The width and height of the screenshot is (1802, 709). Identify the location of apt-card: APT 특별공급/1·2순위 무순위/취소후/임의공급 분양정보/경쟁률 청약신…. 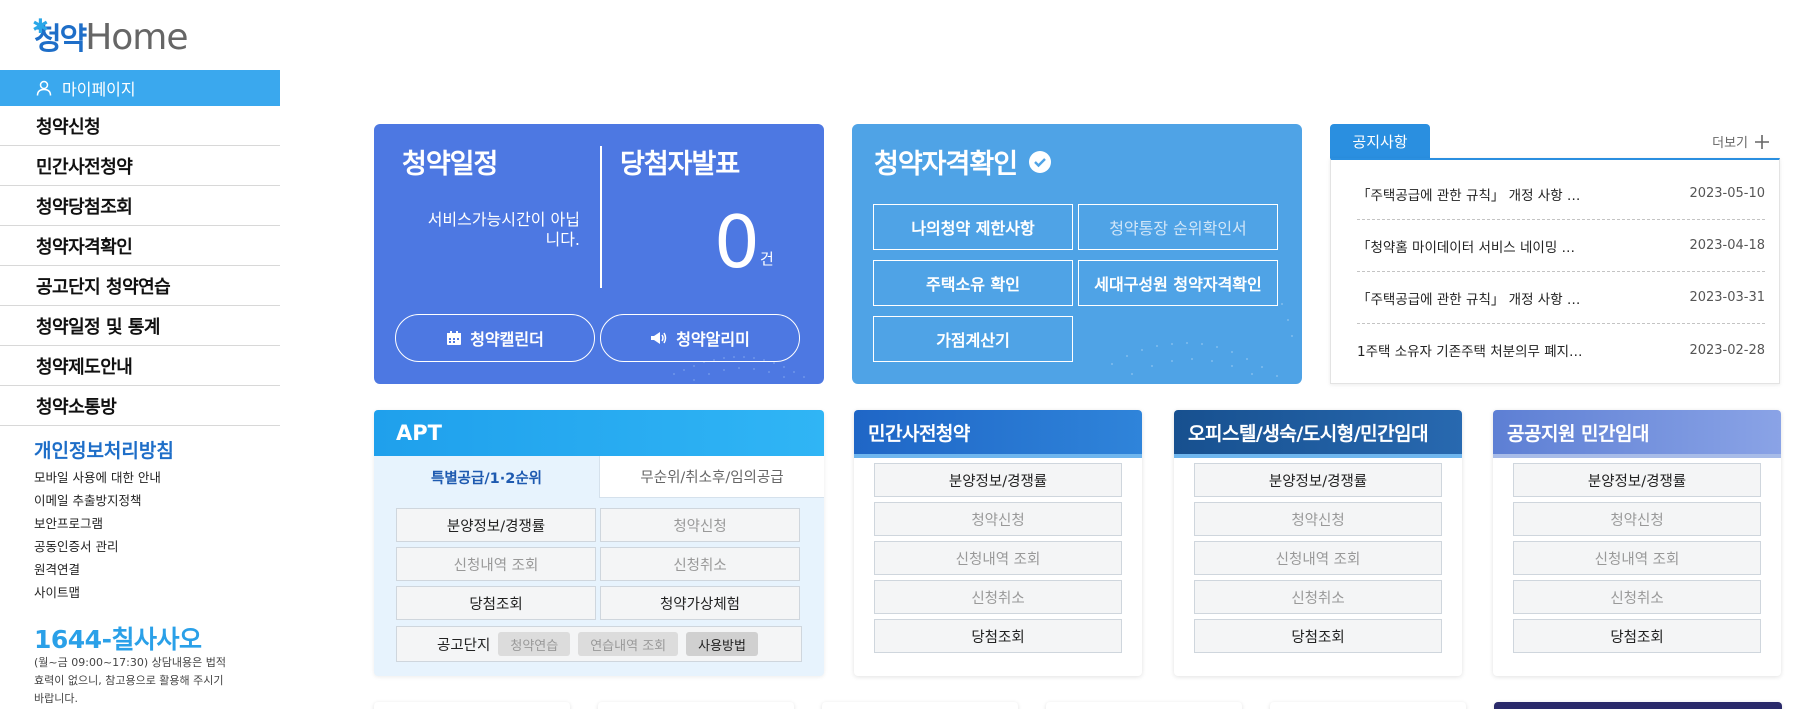
(599, 543).